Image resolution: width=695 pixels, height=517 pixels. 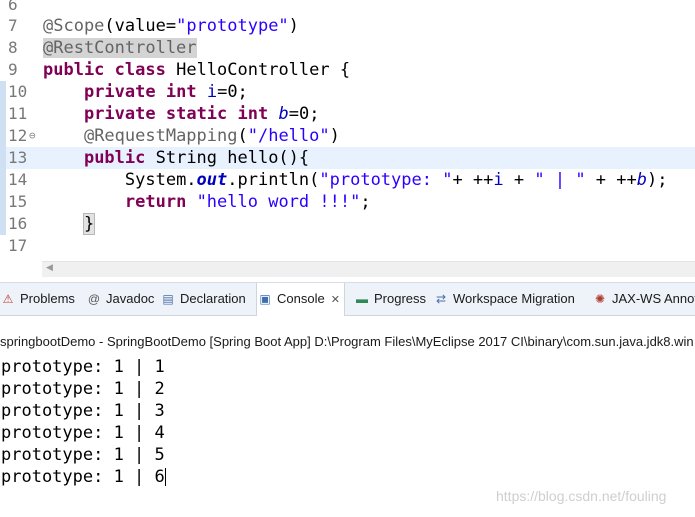 I want to click on console-output-line: prototype: 1 | 6, so click(x=83, y=477).